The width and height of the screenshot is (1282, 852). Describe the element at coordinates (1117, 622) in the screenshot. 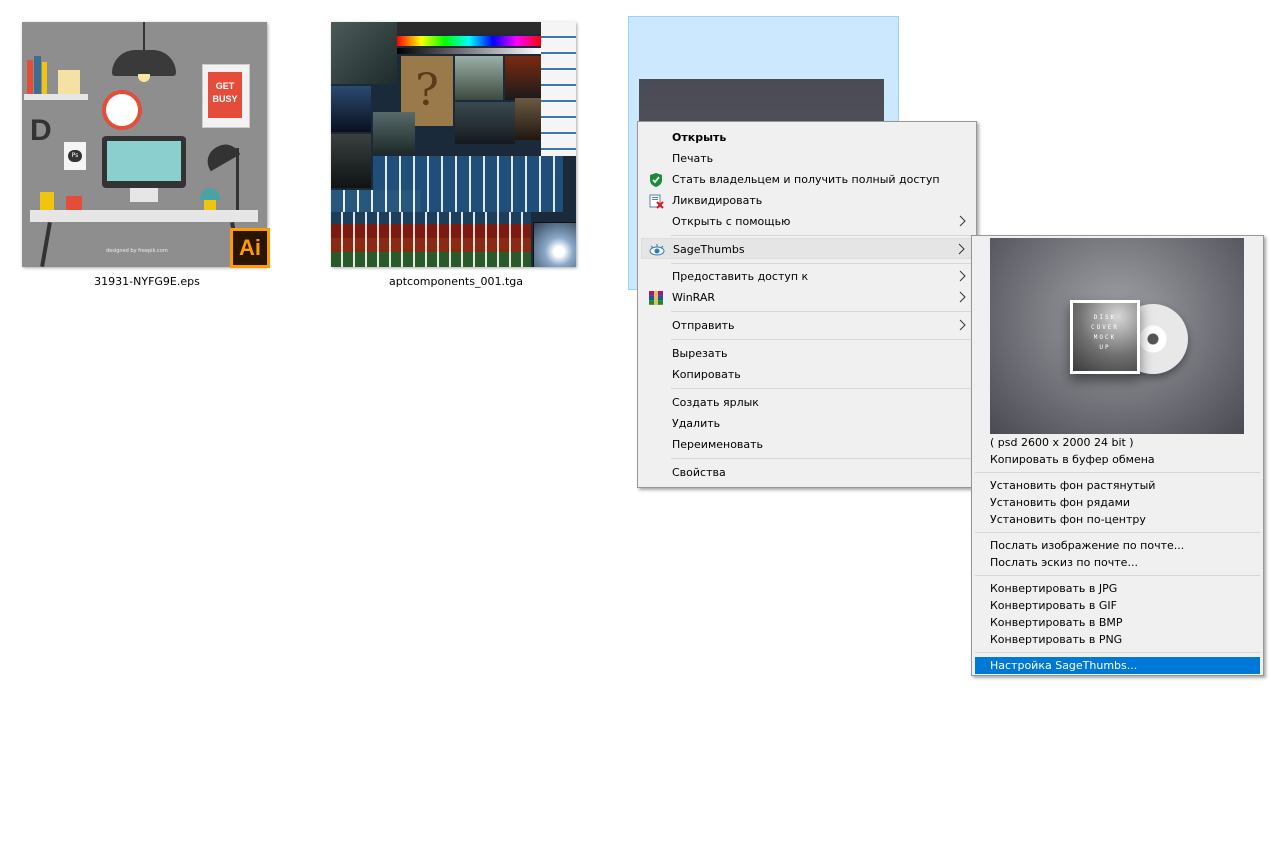

I see `menu-item-convert-bmp: Конвертировать в BMP` at that location.